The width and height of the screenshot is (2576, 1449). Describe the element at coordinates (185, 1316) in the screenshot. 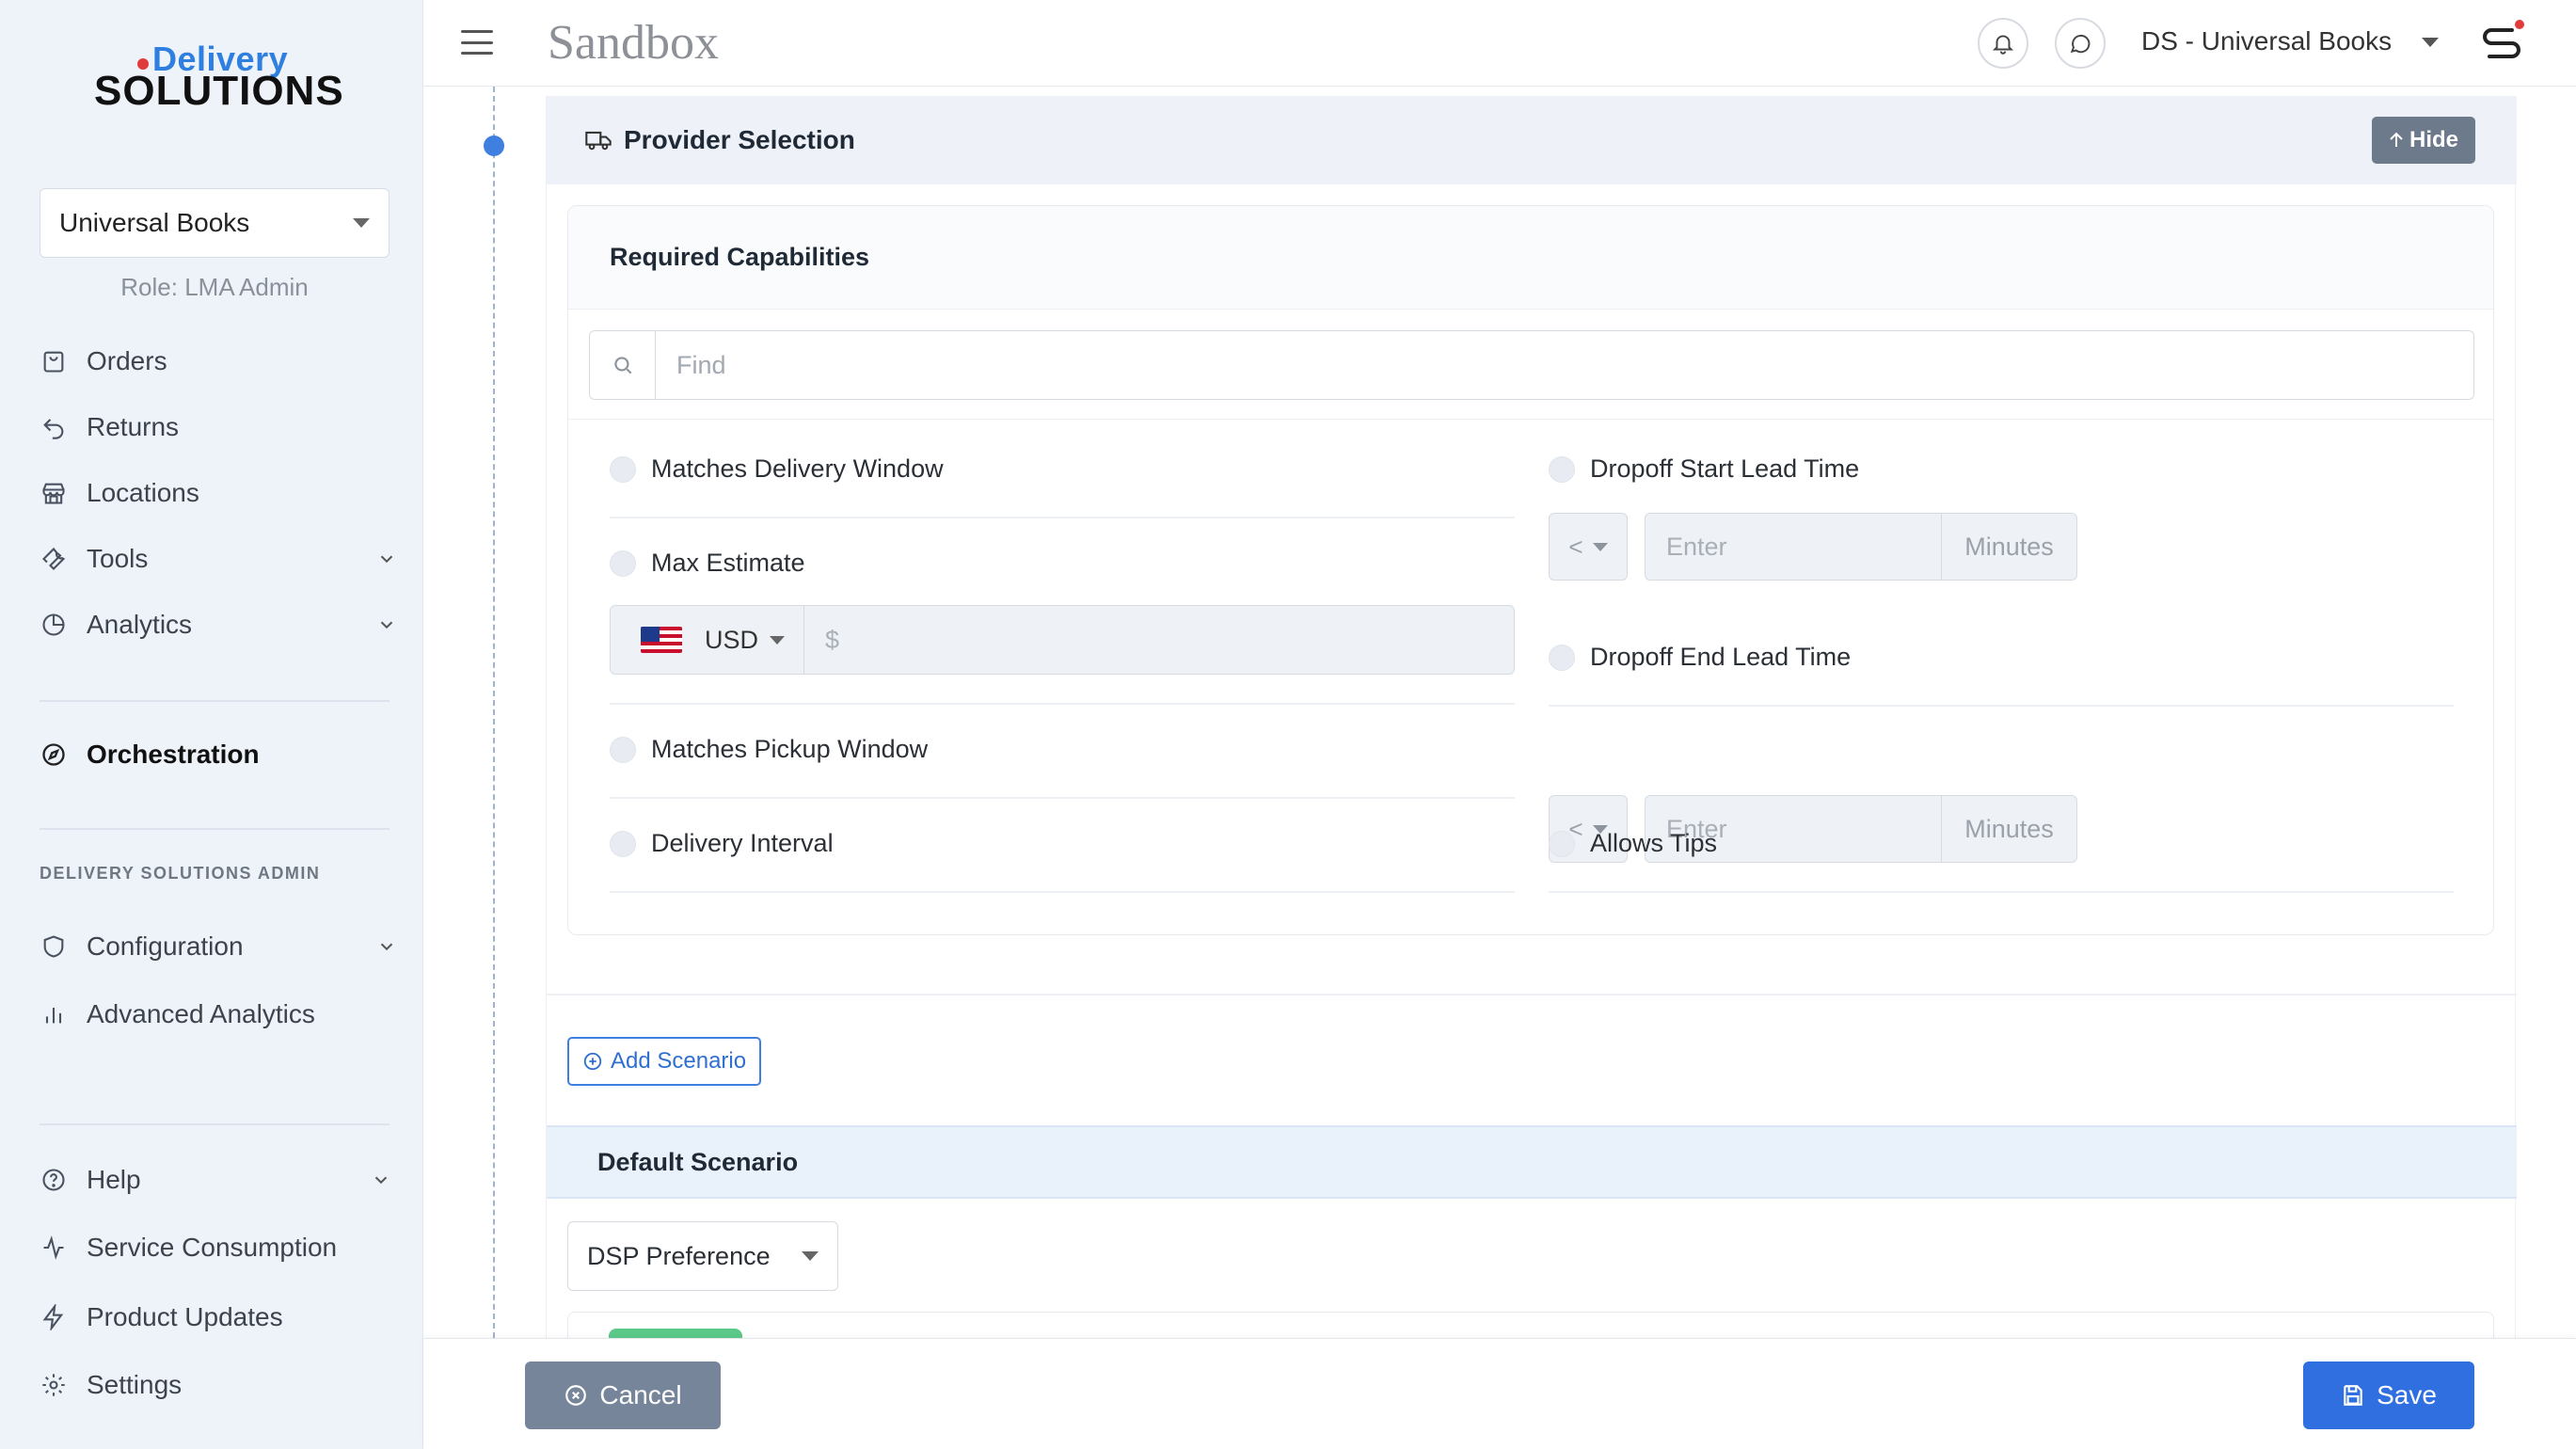

I see `sidebar-item-label: Product Updates` at that location.